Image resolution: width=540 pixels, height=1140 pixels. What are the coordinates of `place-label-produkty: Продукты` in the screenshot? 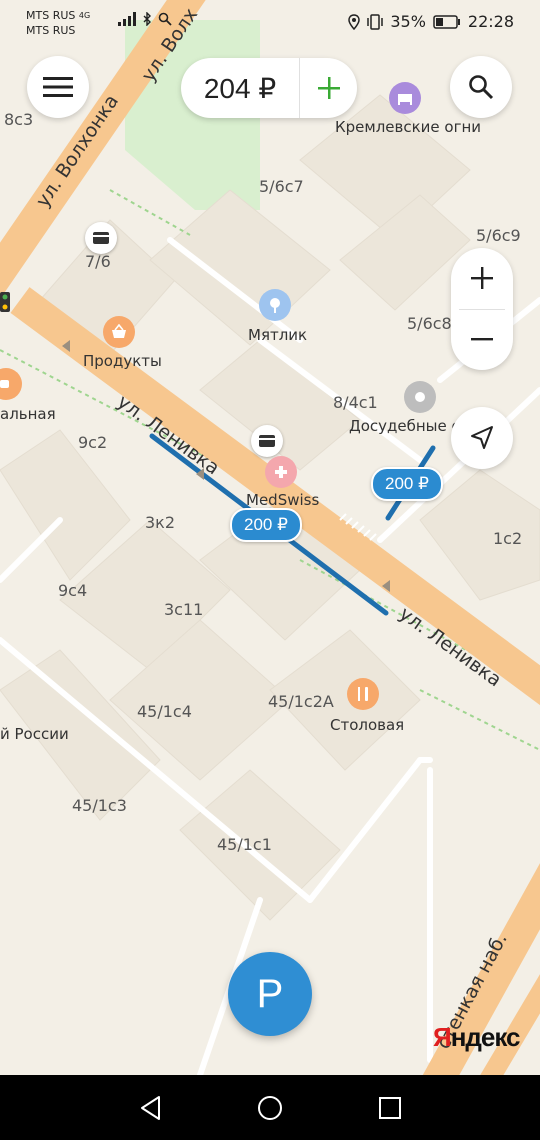 It's located at (122, 361).